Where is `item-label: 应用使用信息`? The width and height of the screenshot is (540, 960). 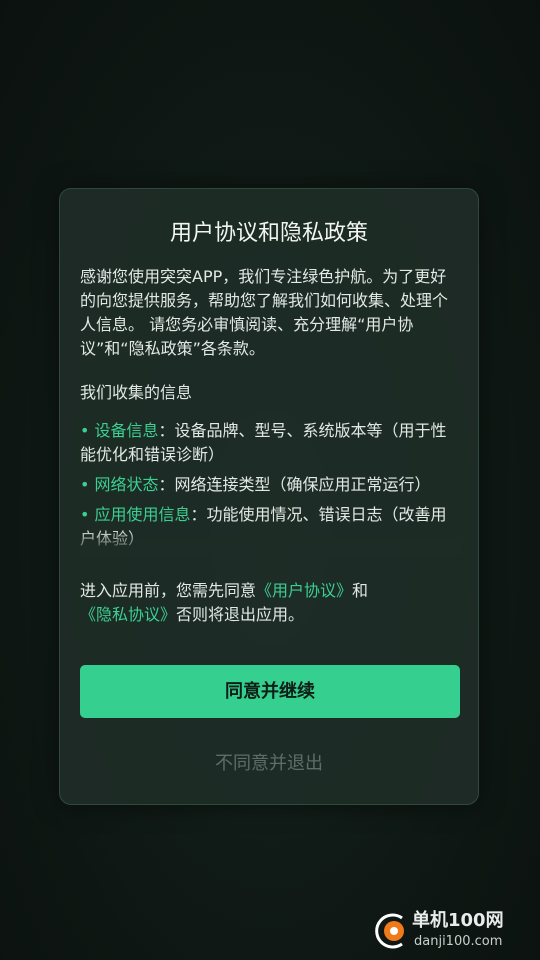 item-label: 应用使用信息 is located at coordinates (142, 514).